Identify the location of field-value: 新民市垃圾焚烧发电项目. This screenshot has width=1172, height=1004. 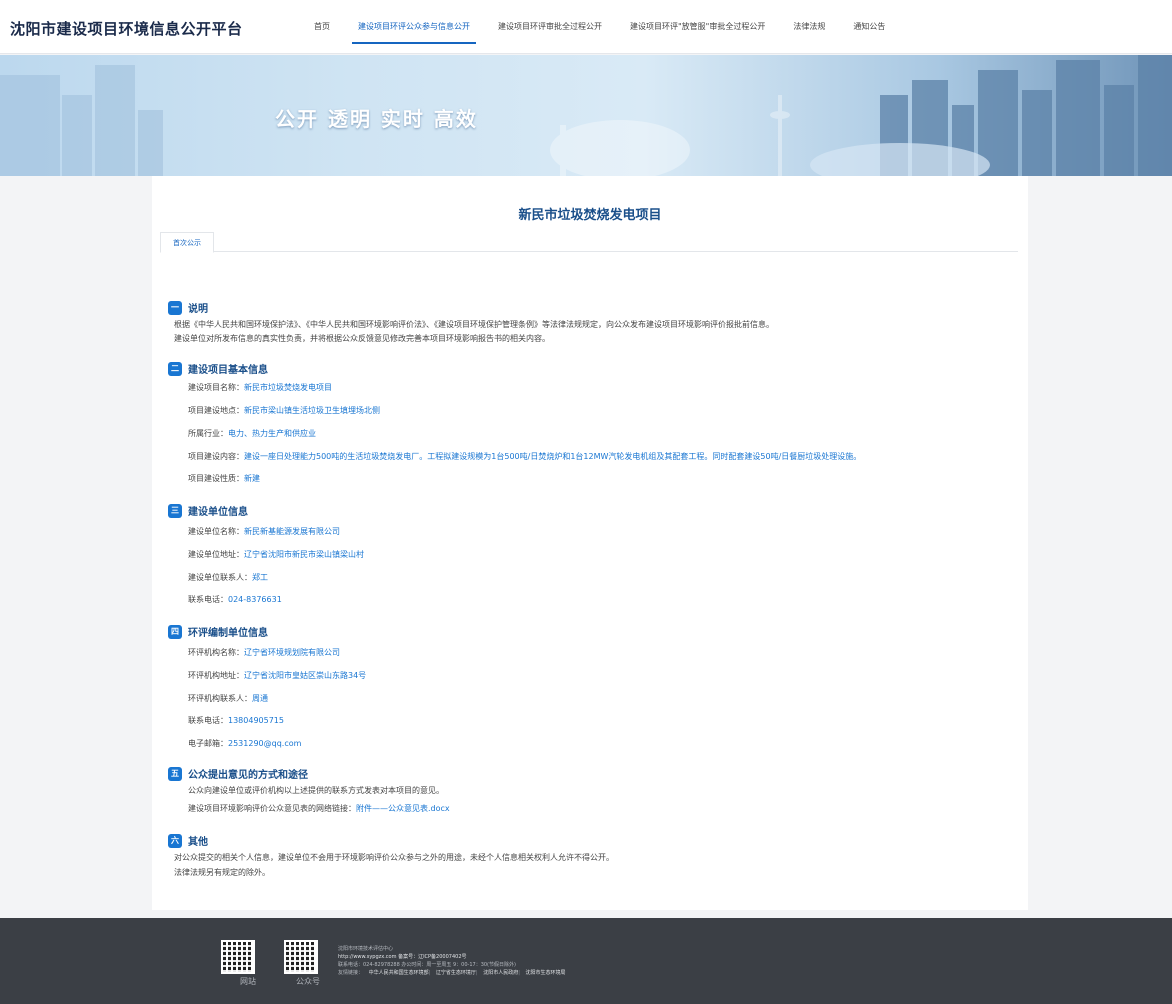
(288, 387).